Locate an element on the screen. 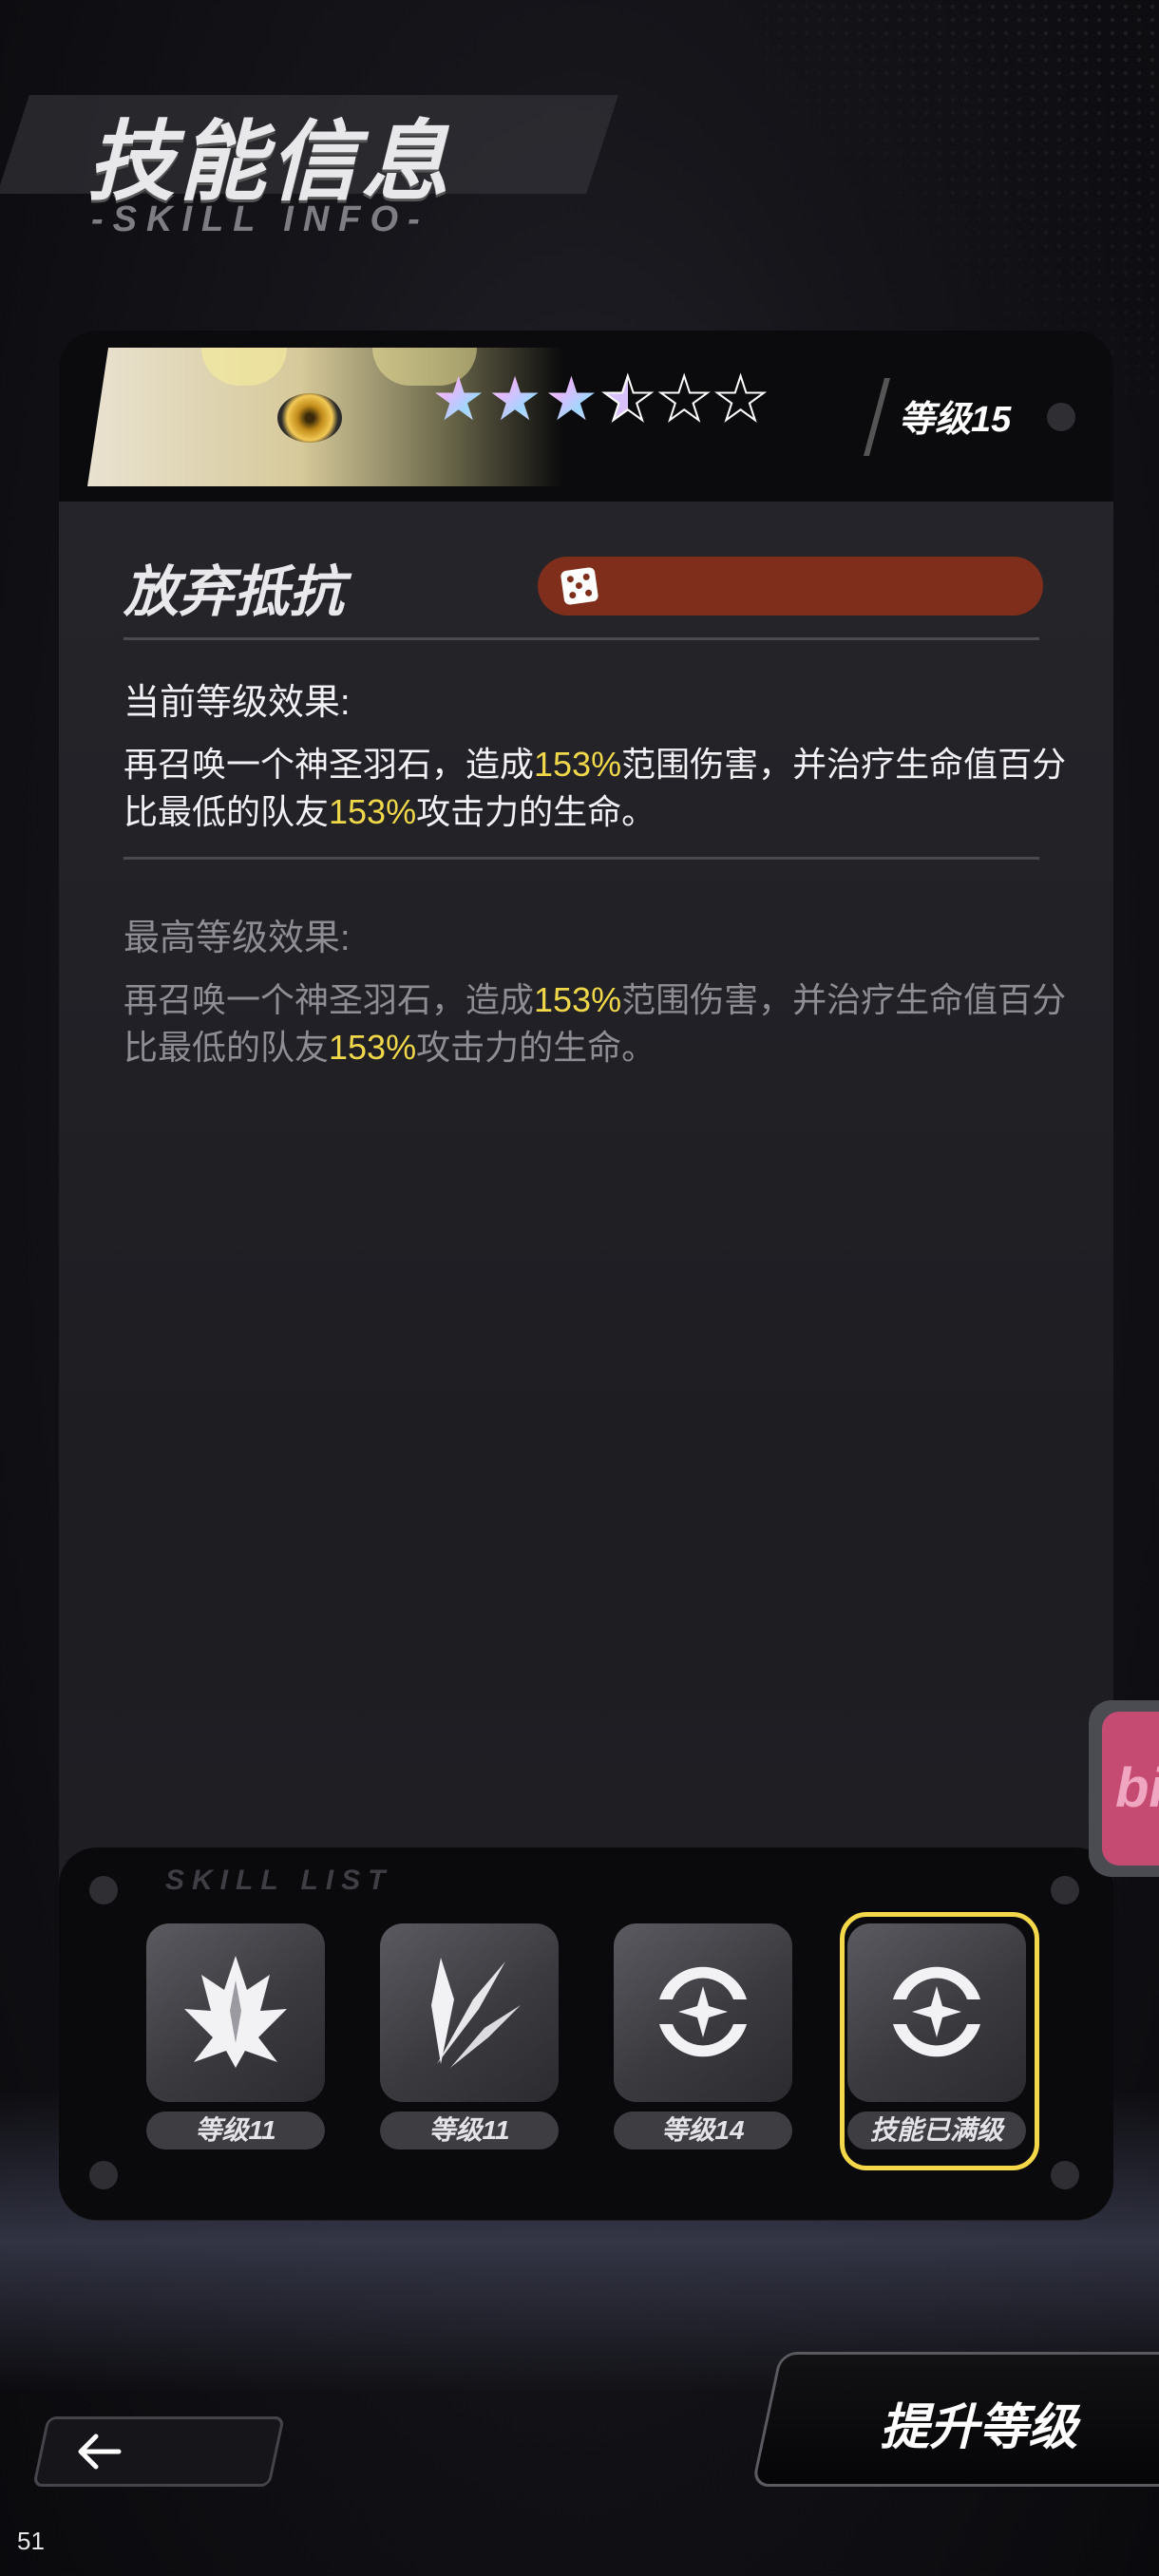 The height and width of the screenshot is (2576, 1159). skill-list-title: SKILL LIST is located at coordinates (279, 1880).